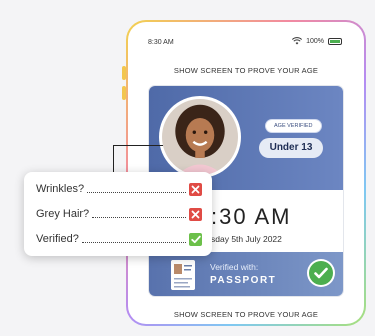 The image size is (375, 336). I want to click on checklist-row: Wrinkles?, so click(119, 189).